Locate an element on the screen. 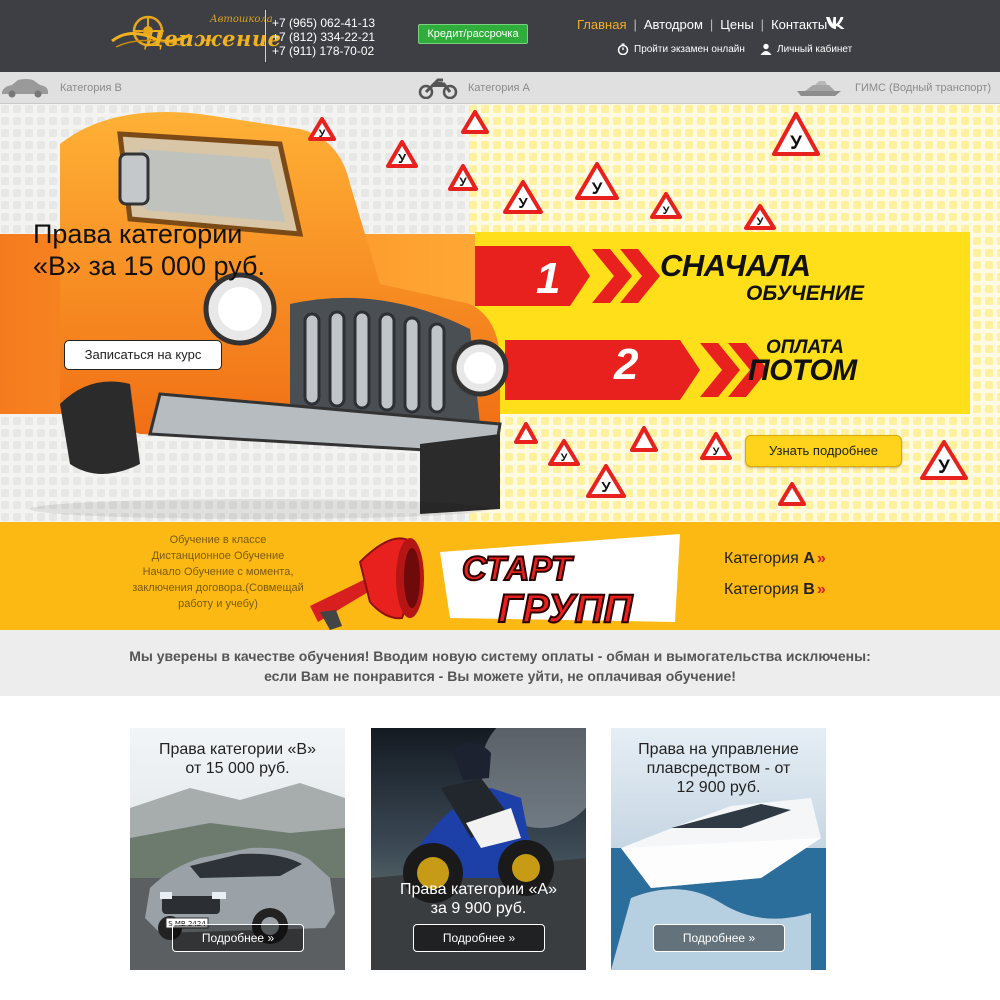  cabinet-label: Личный кабинет is located at coordinates (815, 49).